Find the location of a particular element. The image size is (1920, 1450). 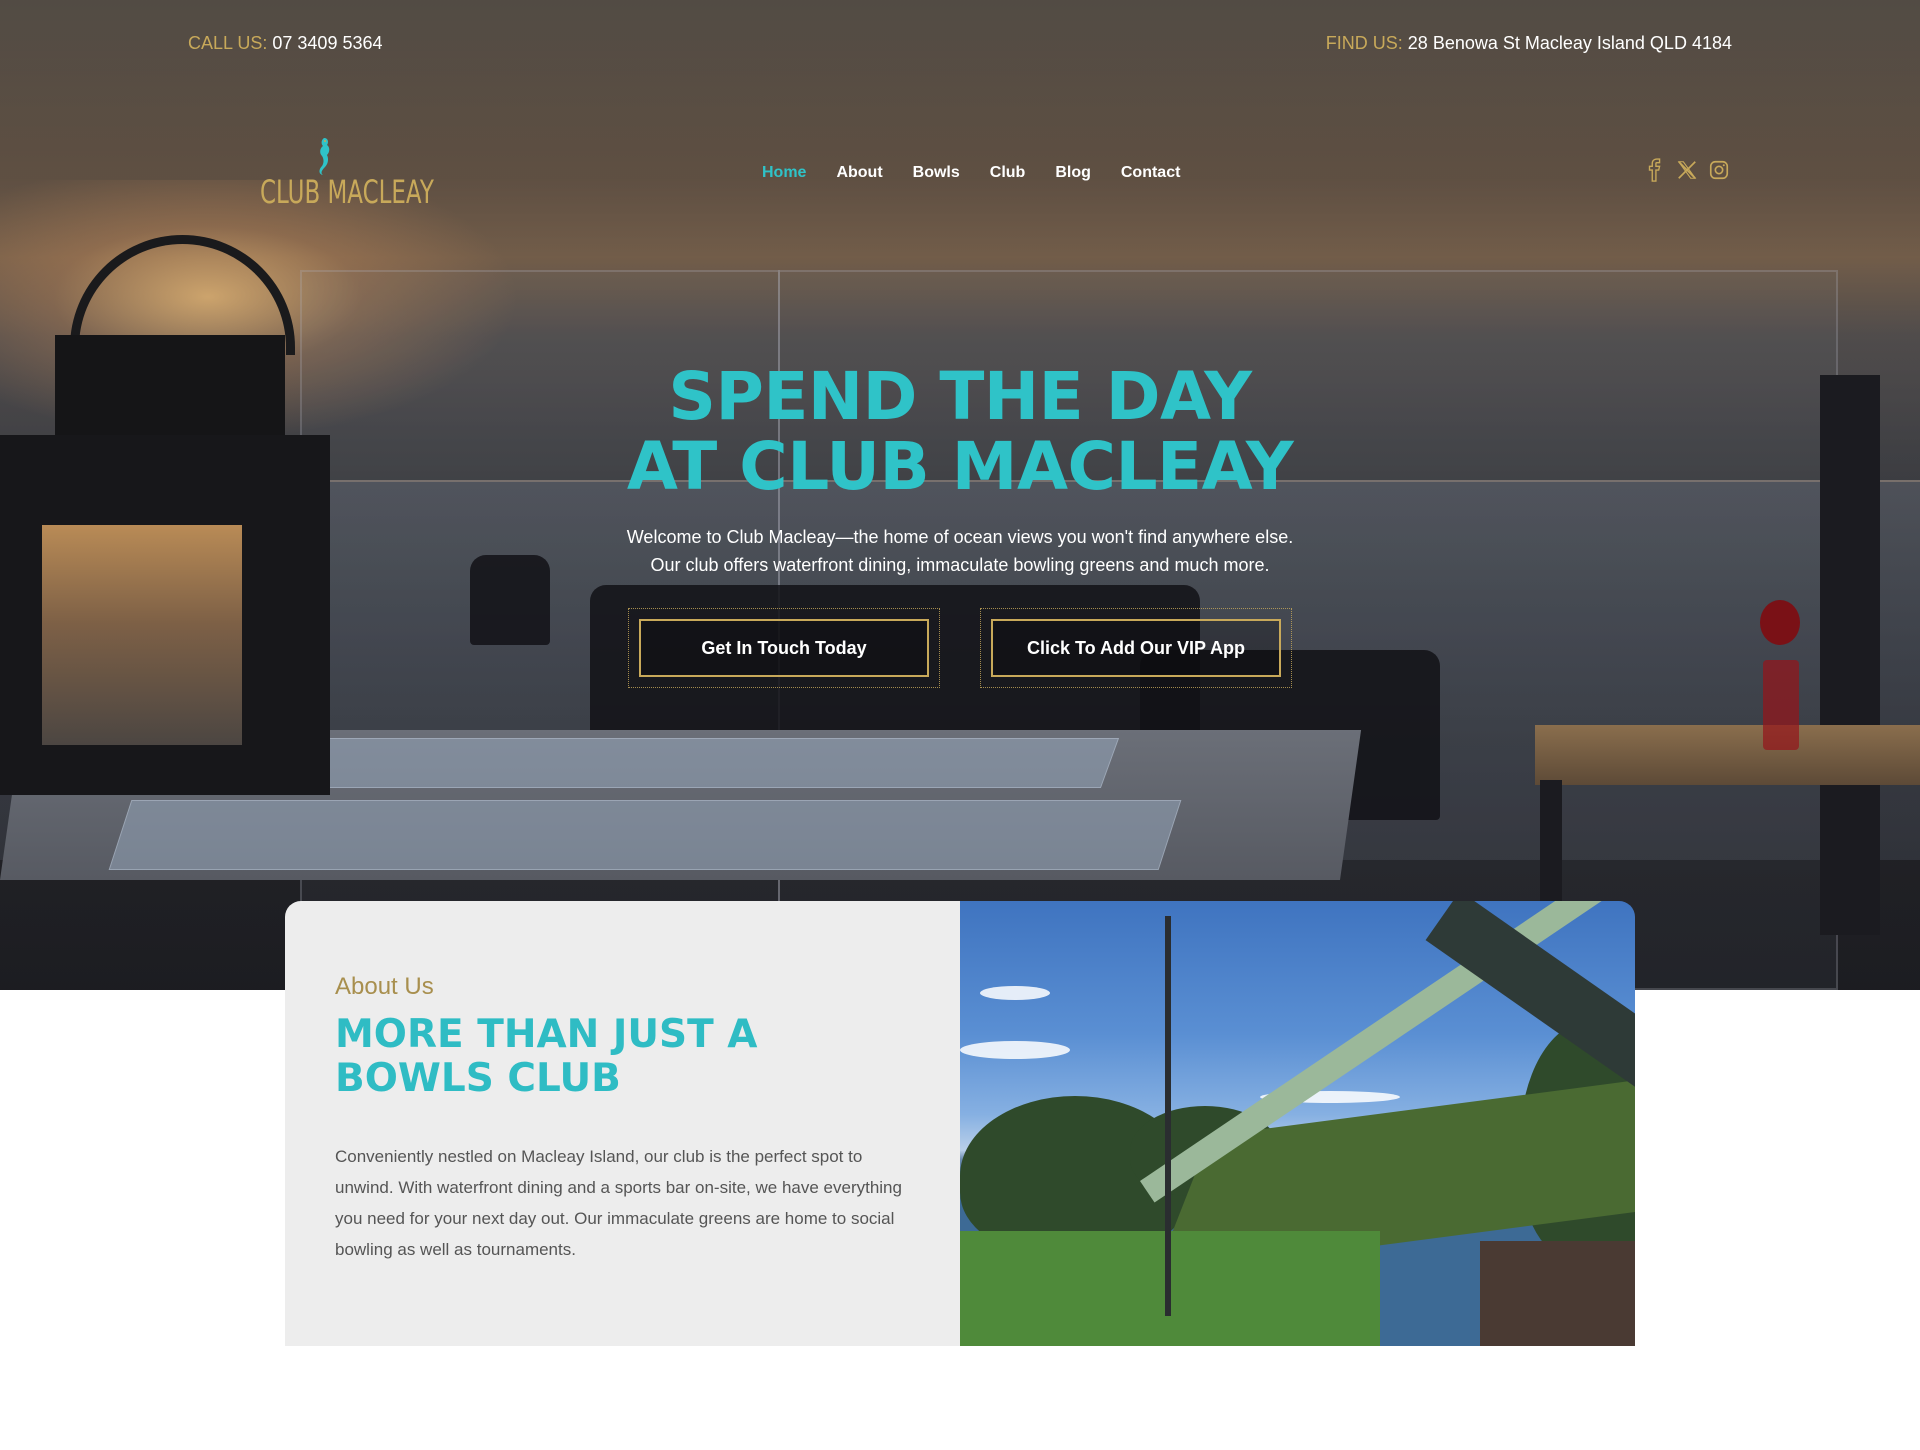

nav-club: Club is located at coordinates (1008, 173).